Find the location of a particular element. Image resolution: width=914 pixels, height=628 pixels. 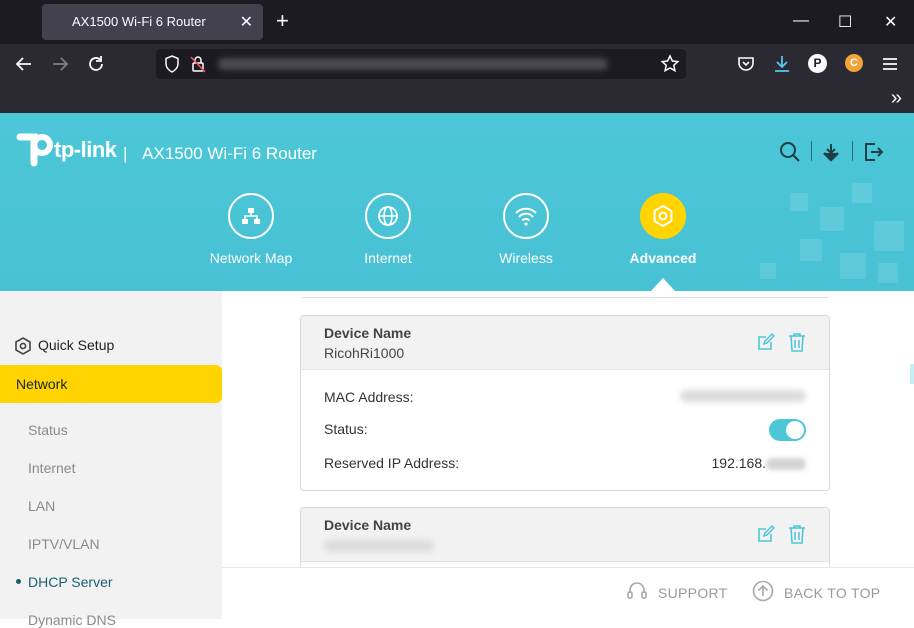

sidebar-item-iptv-vlan: IPTV/VLAN is located at coordinates (64, 544).